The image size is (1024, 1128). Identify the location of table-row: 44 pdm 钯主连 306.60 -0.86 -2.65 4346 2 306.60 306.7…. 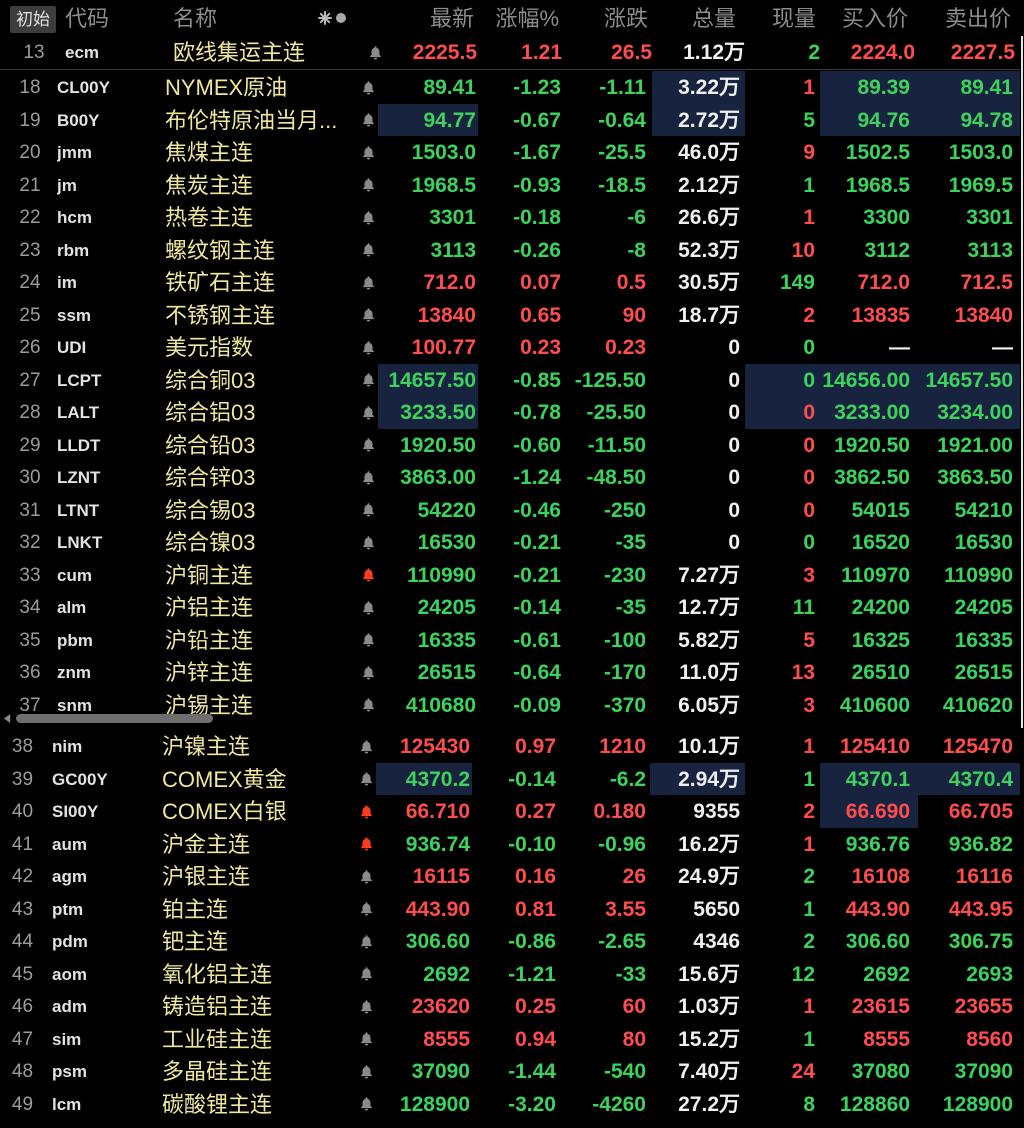
(510, 941).